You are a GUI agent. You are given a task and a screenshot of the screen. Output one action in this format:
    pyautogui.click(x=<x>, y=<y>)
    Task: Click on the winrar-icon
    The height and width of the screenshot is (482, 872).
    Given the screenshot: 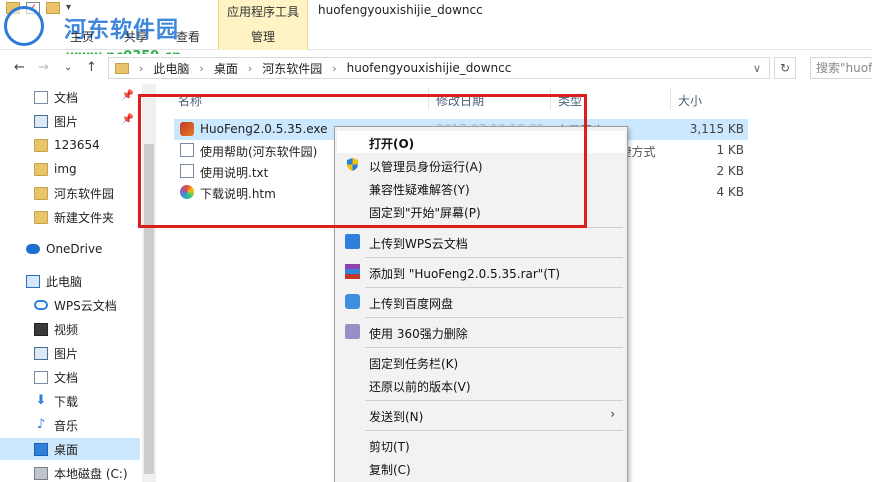 What is the action you would take?
    pyautogui.click(x=352, y=271)
    